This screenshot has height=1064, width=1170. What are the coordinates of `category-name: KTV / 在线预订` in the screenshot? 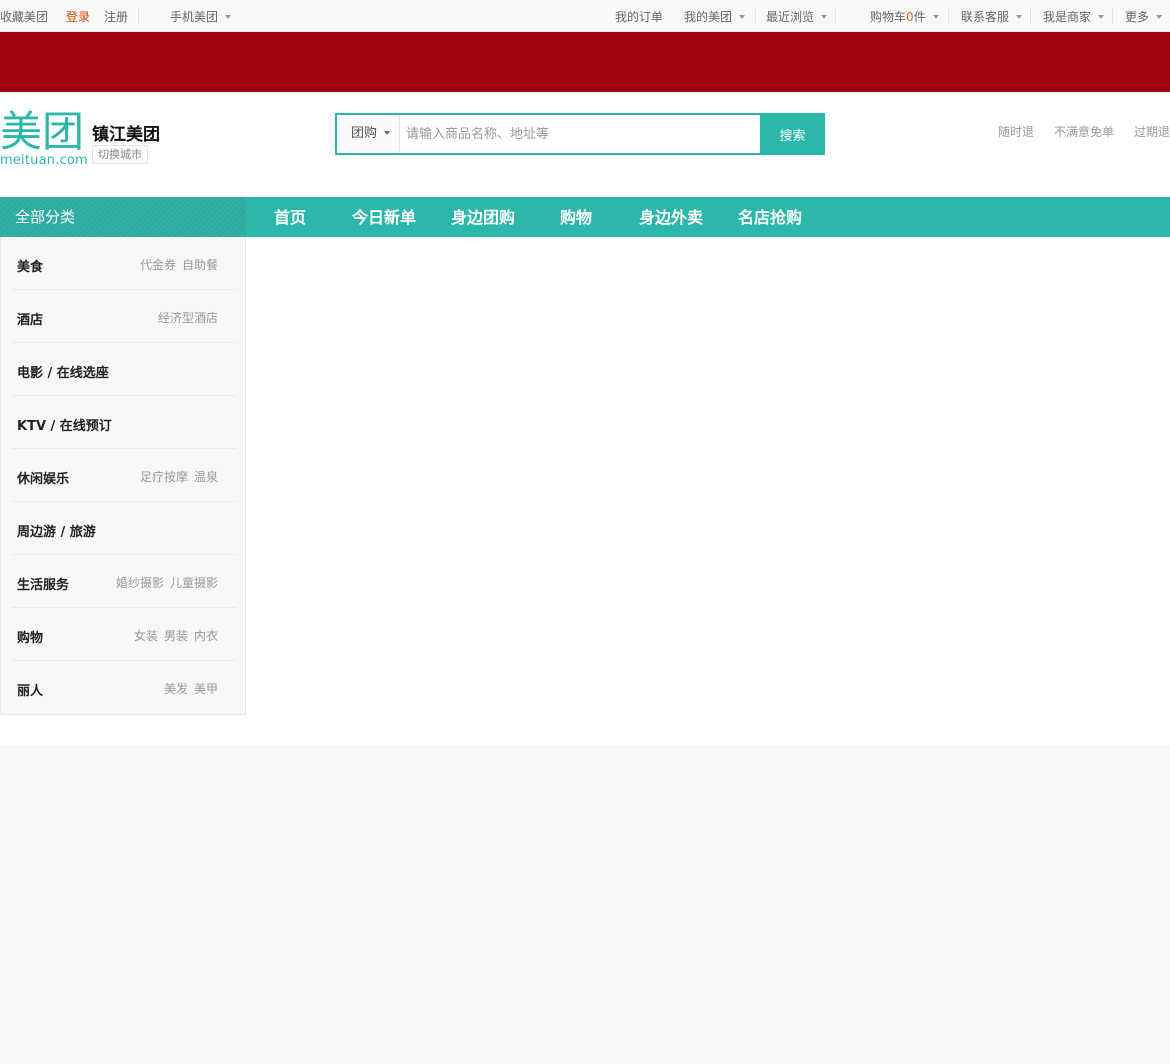 It's located at (64, 424).